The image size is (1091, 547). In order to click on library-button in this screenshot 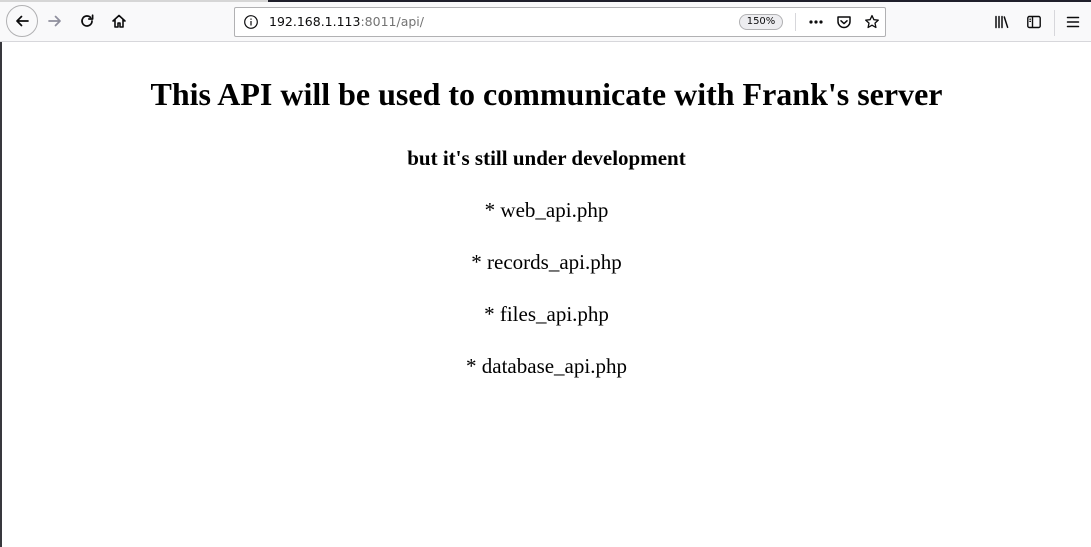, I will do `click(1002, 22)`.